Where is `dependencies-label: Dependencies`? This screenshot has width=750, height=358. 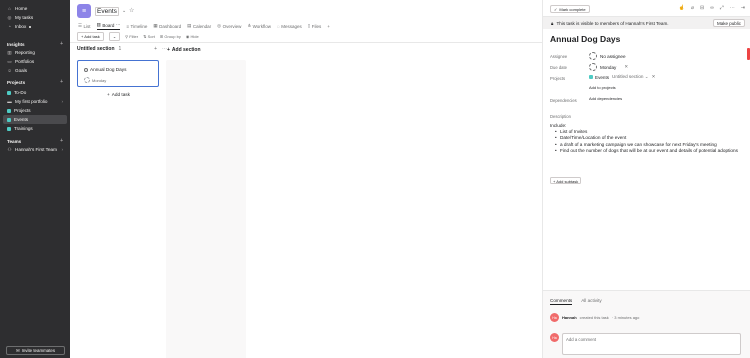
dependencies-label: Dependencies is located at coordinates (563, 100).